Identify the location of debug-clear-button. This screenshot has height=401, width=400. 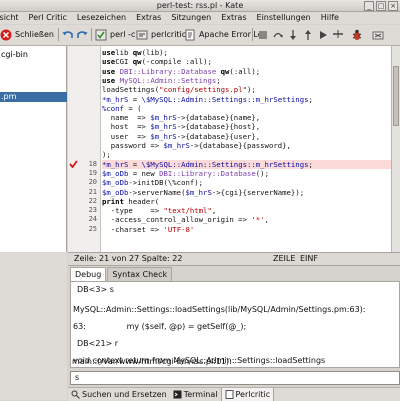
(378, 34).